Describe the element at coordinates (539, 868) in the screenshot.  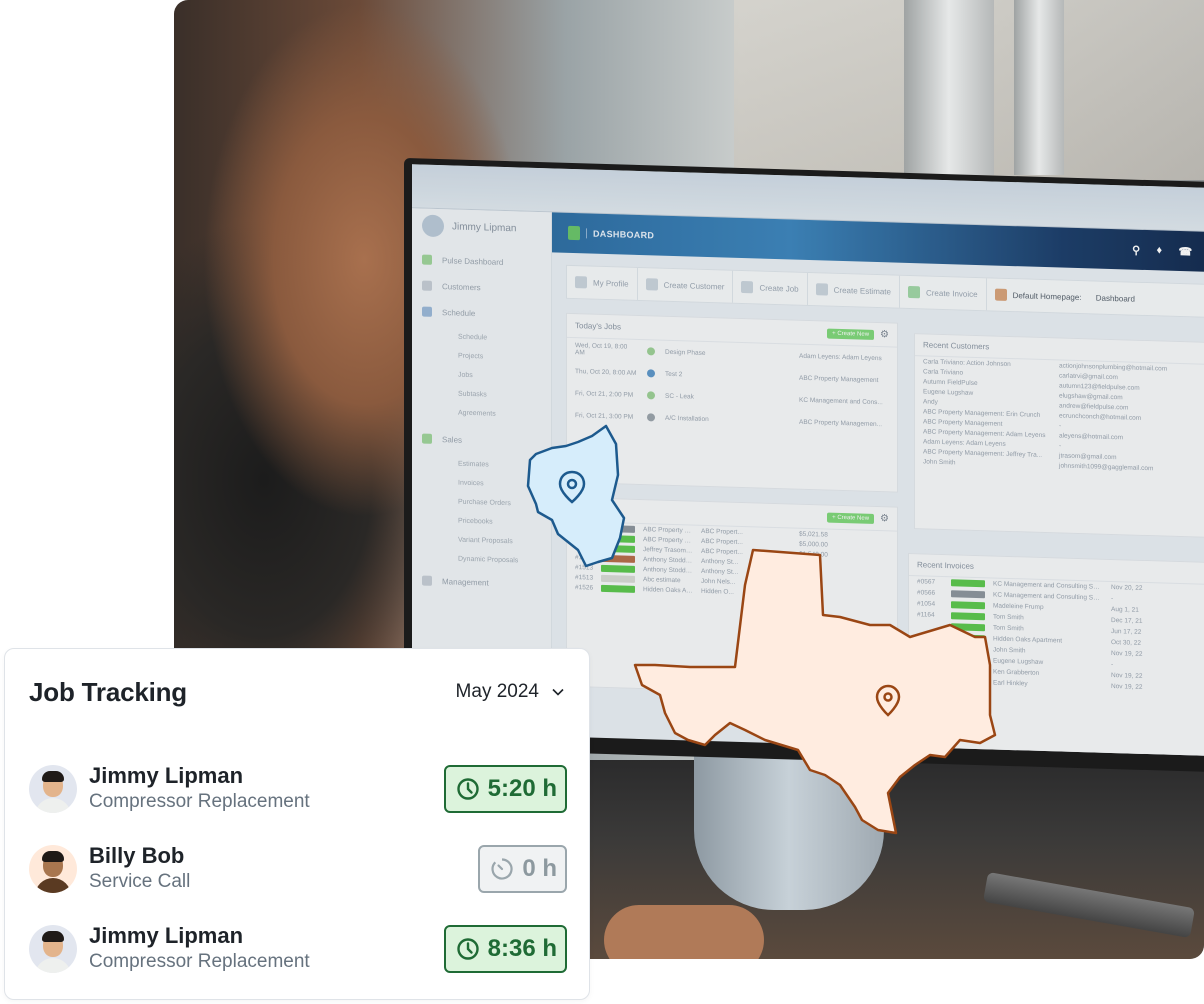
I see `time-value: 0 h` at that location.